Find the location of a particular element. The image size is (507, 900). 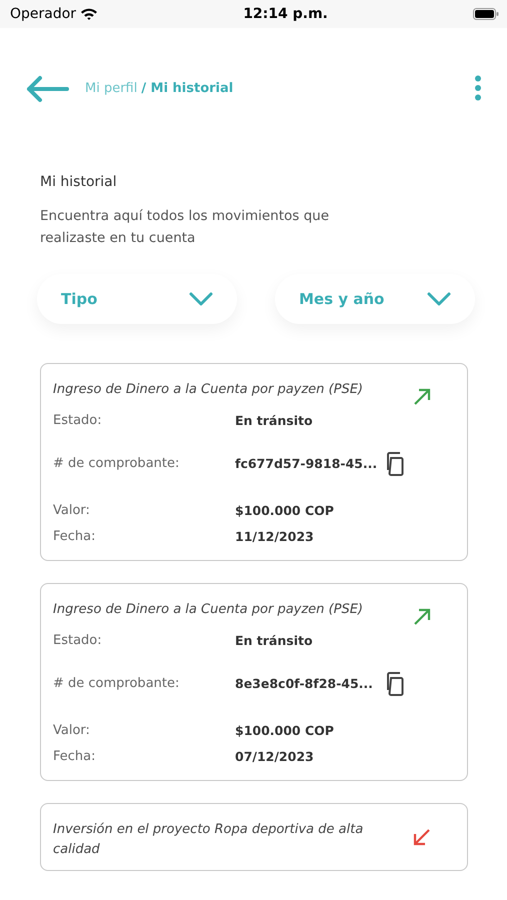

clock-time: 12:14 p.m. is located at coordinates (285, 14).